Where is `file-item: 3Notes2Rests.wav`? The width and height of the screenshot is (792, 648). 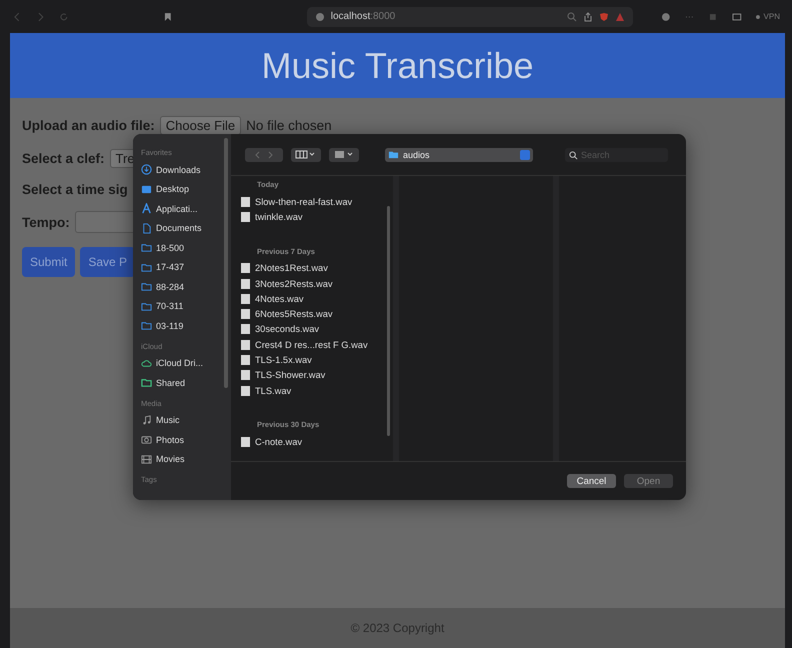
file-item: 3Notes2Rests.wav is located at coordinates (317, 284).